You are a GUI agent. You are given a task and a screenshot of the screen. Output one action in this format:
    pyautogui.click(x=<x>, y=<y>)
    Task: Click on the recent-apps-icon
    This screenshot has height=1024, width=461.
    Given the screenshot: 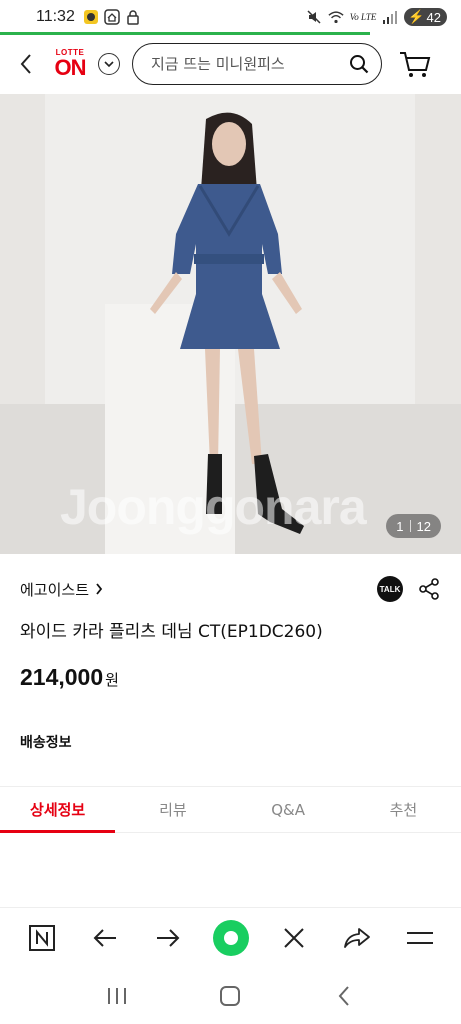 What is the action you would take?
    pyautogui.click(x=116, y=996)
    